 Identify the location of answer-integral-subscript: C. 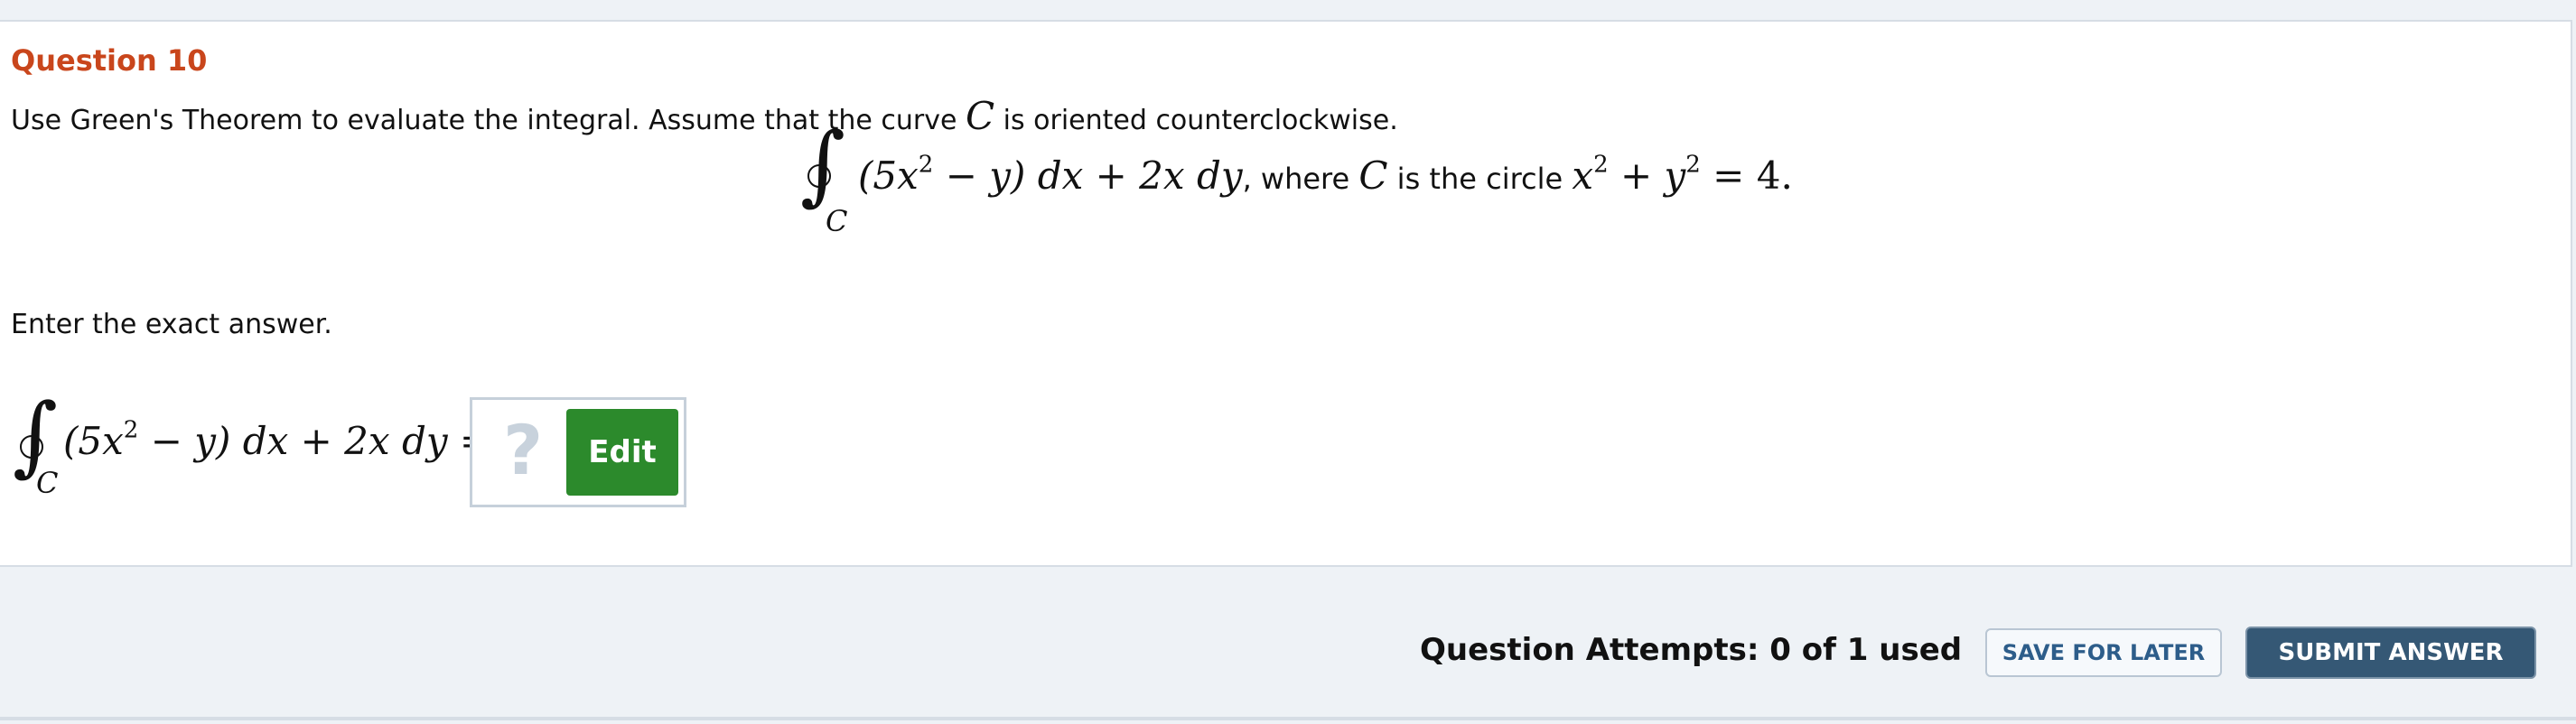
(47, 483).